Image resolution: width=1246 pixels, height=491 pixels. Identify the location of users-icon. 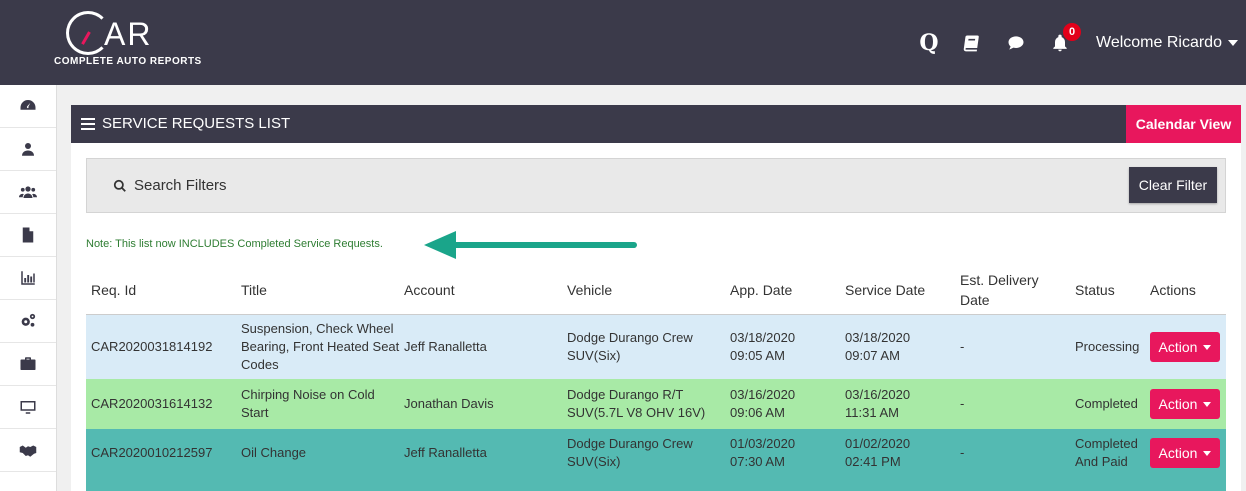
(28, 192).